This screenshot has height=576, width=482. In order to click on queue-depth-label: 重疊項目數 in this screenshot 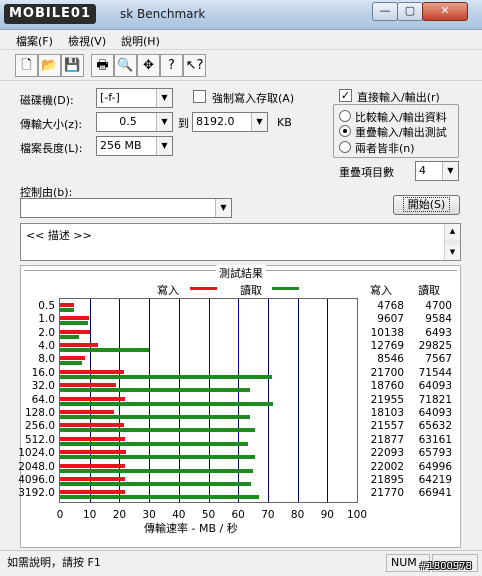, I will do `click(366, 172)`.